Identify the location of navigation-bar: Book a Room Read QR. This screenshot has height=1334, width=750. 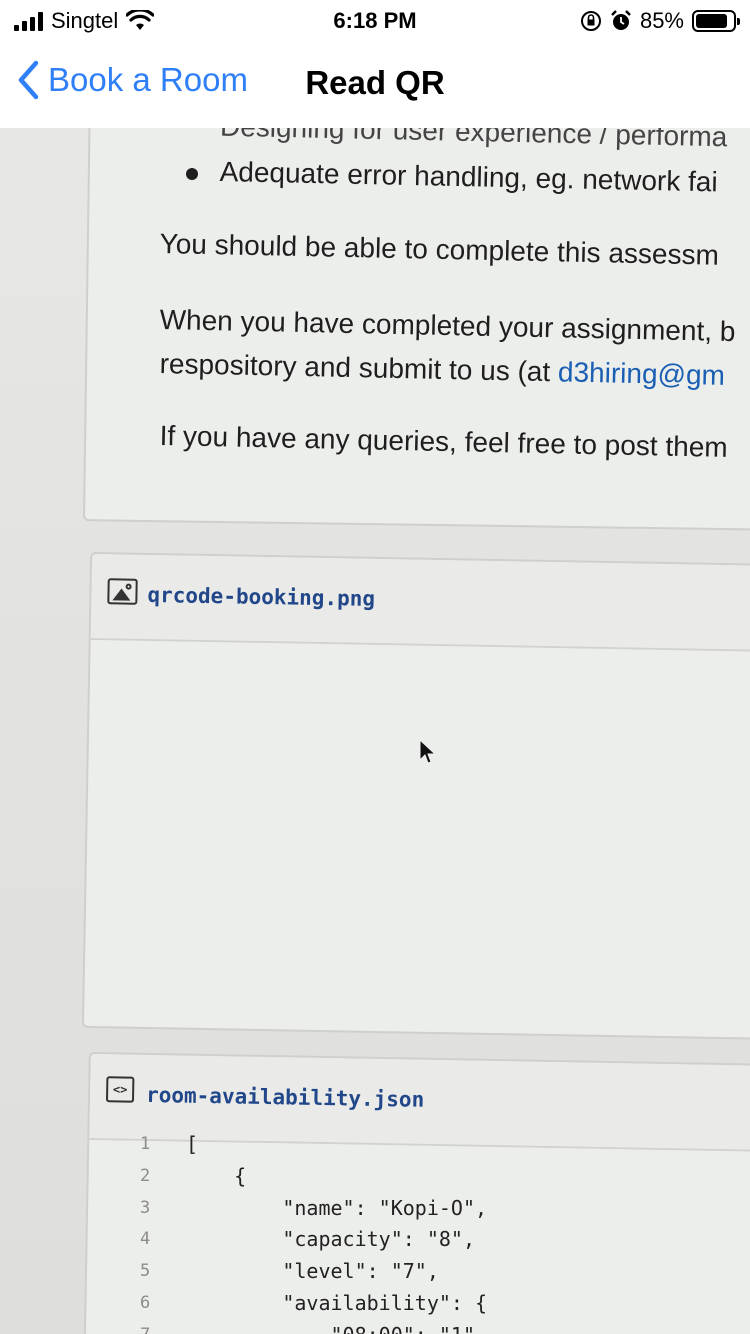
(375, 84).